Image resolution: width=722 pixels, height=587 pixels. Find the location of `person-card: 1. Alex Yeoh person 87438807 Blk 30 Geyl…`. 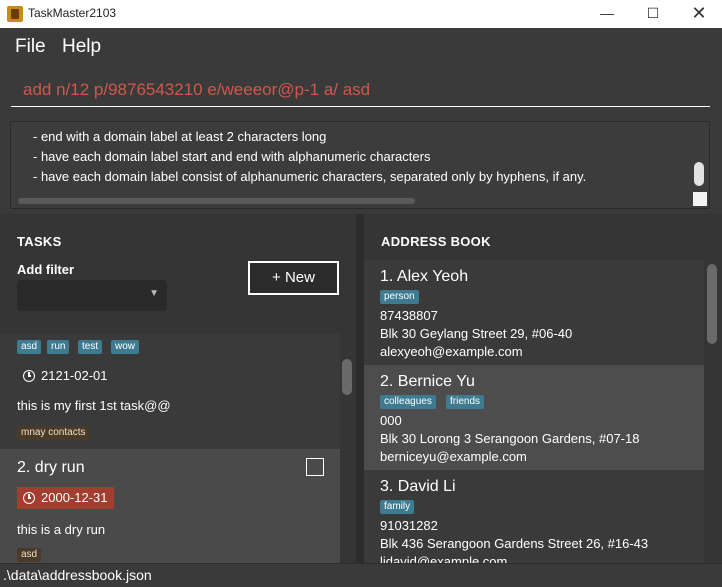

person-card: 1. Alex Yeoh person 87438807 Blk 30 Geyl… is located at coordinates (534, 312).